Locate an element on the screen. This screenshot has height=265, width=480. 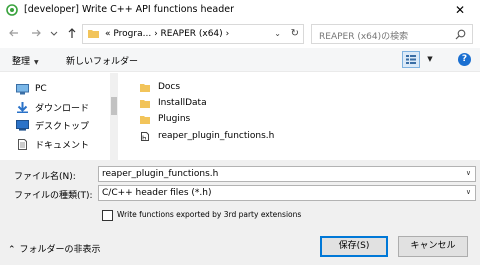
hide-folders-toggle: ⌃ フォルダーの非表示 is located at coordinates (54, 248).